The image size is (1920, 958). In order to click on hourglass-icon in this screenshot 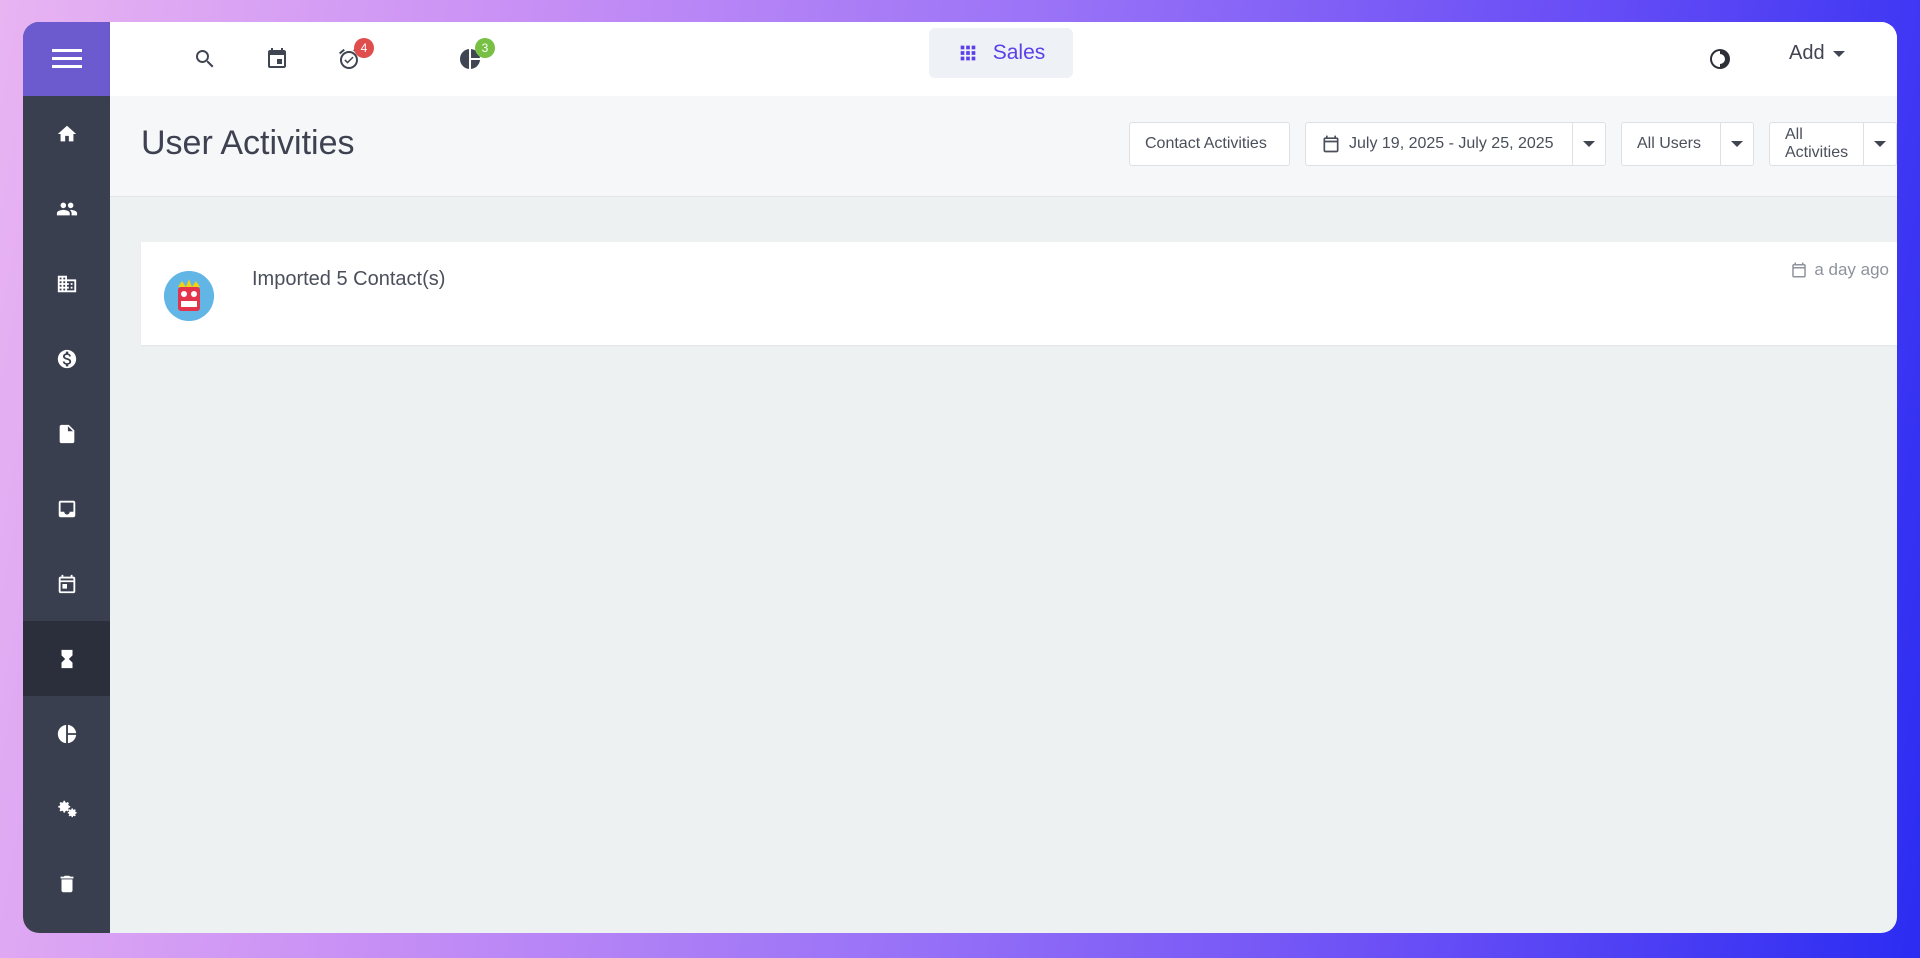, I will do `click(66, 658)`.